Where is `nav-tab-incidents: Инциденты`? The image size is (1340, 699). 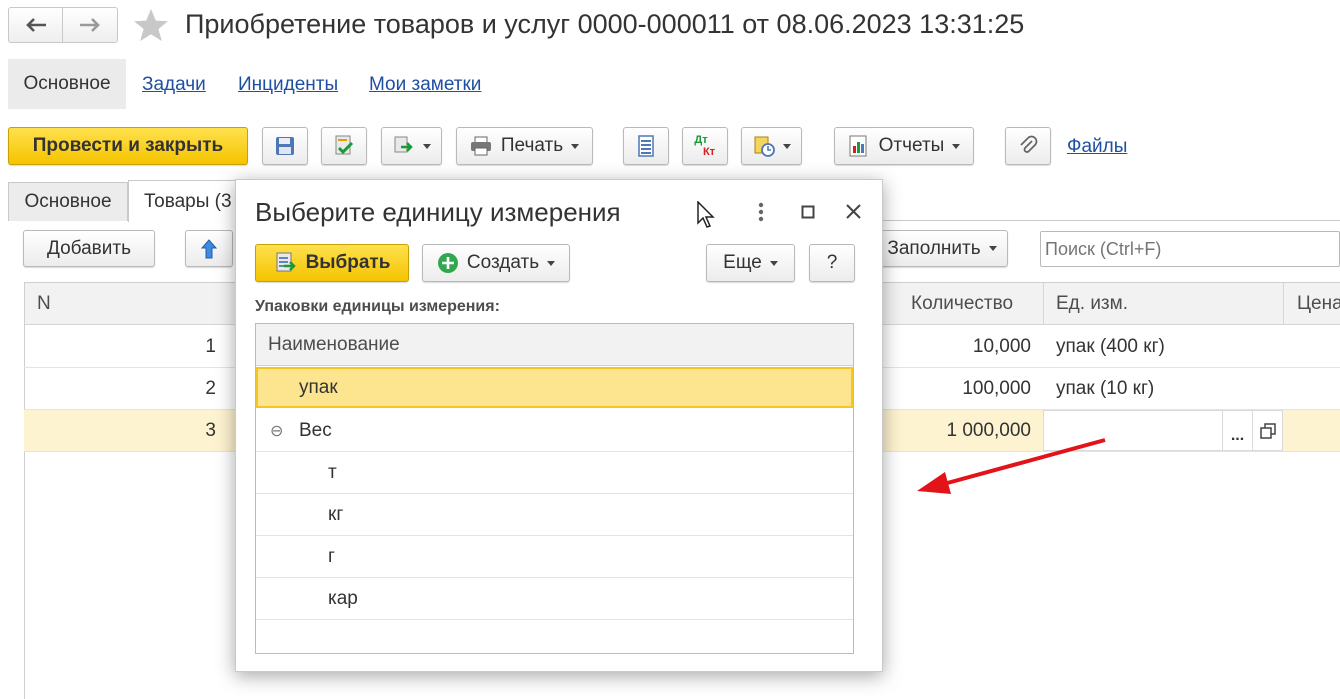 nav-tab-incidents: Инциденты is located at coordinates (288, 85).